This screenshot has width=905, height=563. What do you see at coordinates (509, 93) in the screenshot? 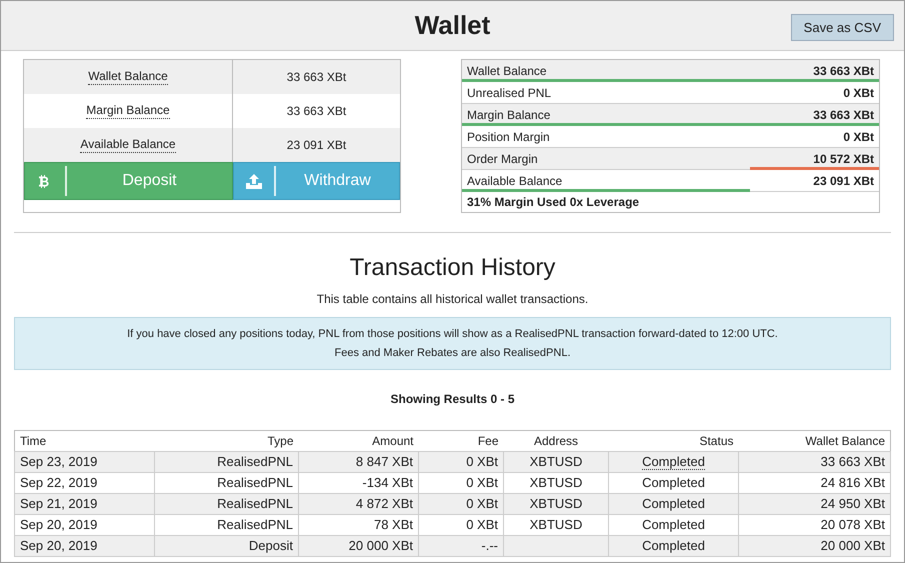
I see `summary-label: Unrealised PNL` at bounding box center [509, 93].